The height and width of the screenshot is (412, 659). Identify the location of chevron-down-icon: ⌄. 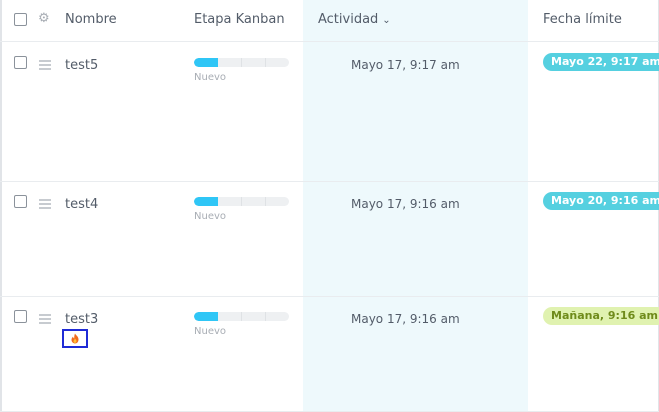
(386, 20).